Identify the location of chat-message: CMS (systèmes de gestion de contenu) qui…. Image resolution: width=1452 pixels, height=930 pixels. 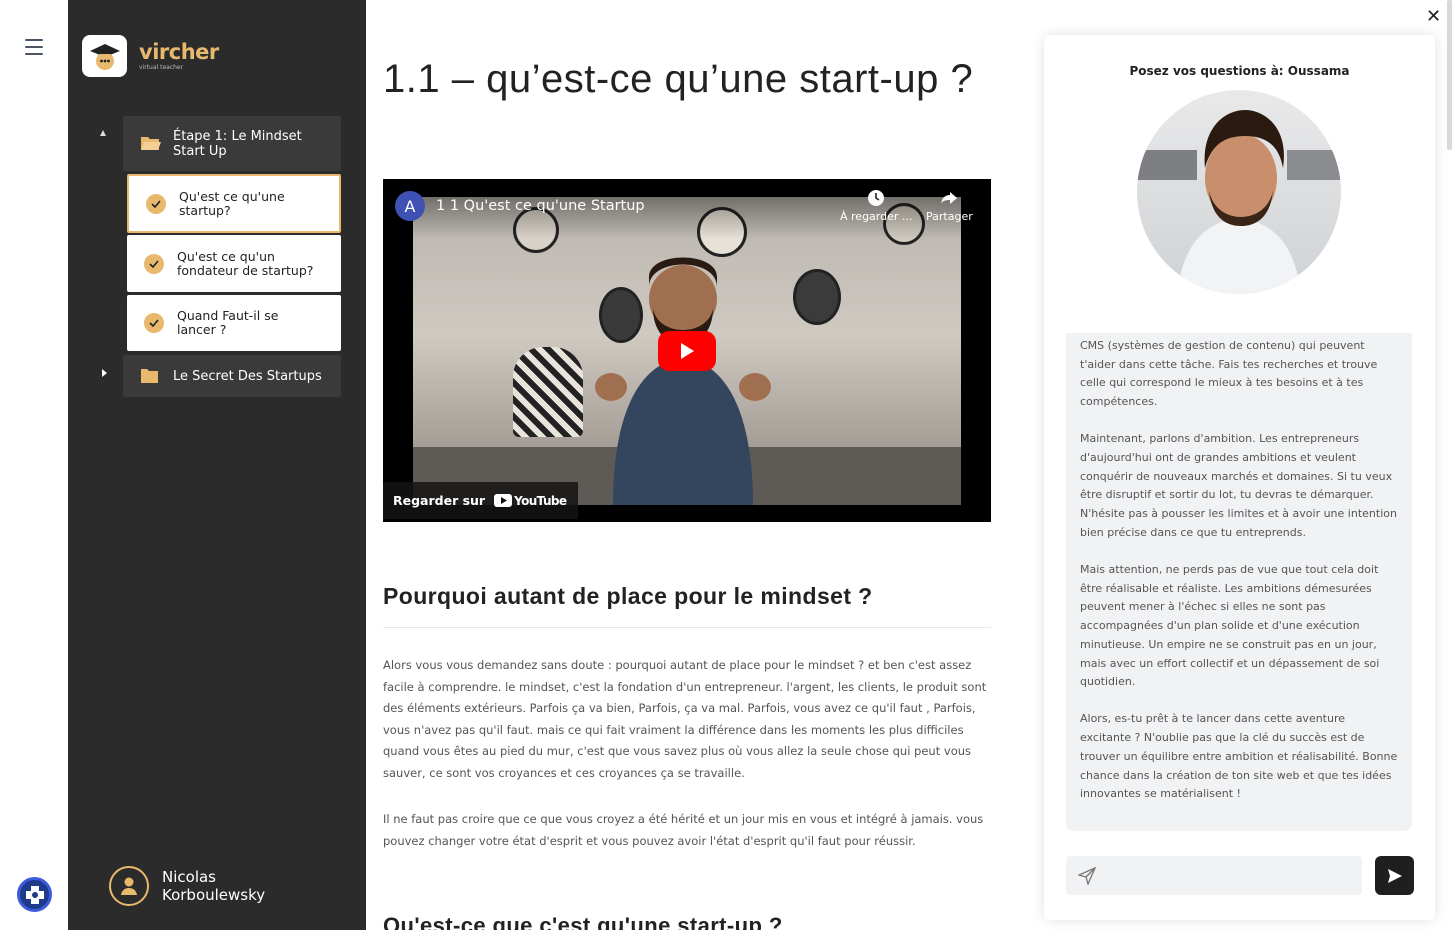
(1229, 374).